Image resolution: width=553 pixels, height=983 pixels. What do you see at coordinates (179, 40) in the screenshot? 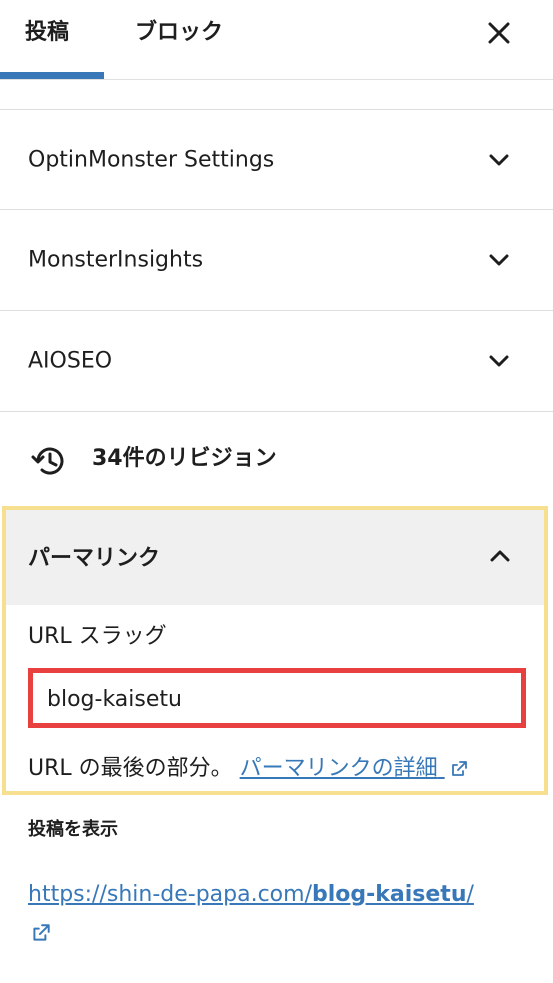
I see `tab-block: ブロック` at bounding box center [179, 40].